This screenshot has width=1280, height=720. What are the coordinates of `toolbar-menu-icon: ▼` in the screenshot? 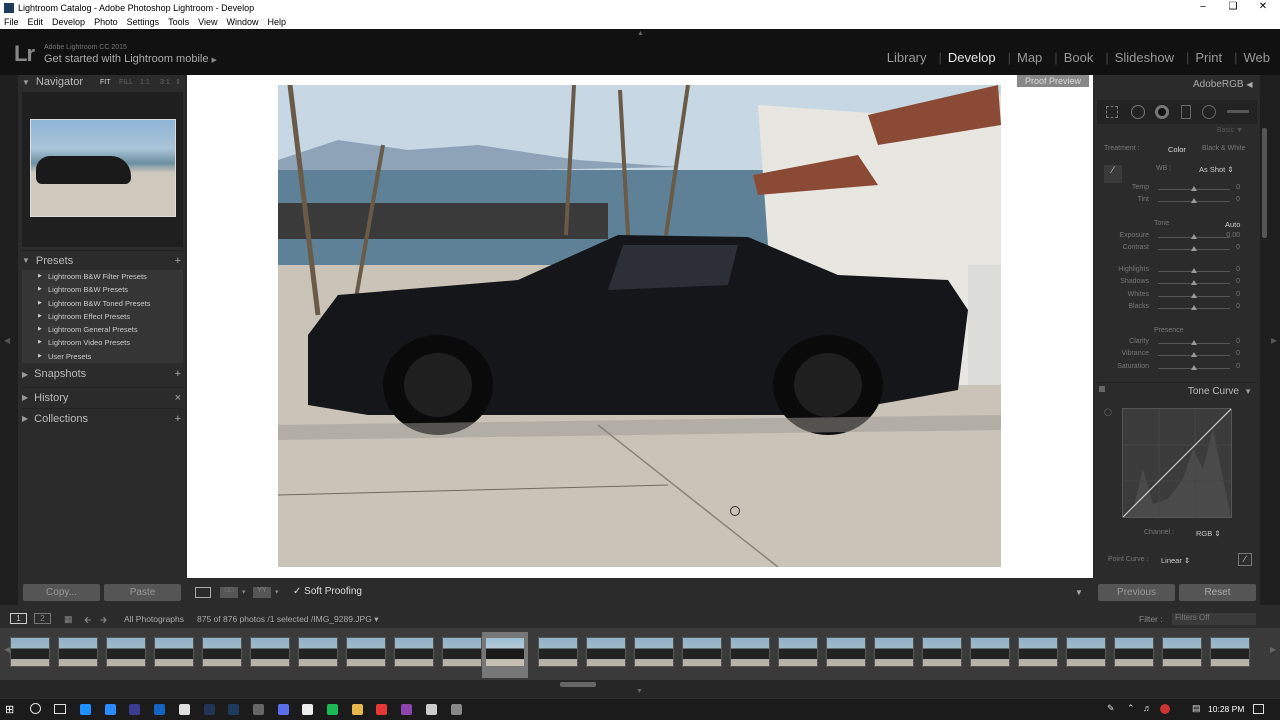 It's located at (1079, 592).